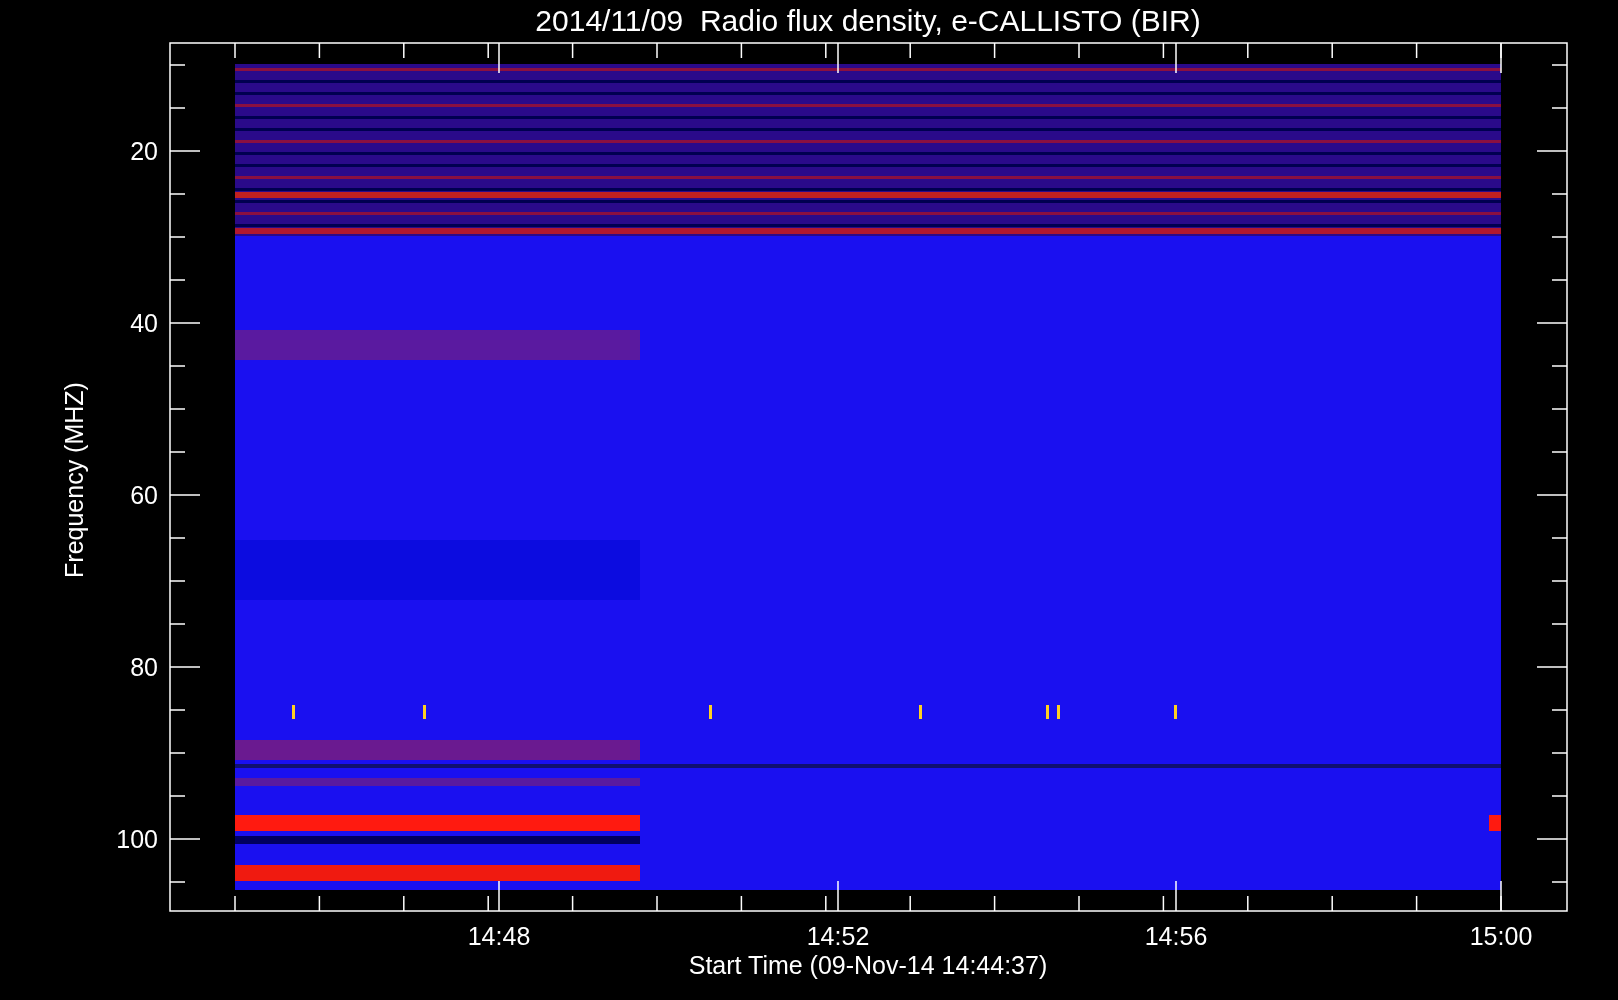  What do you see at coordinates (868, 965) in the screenshot?
I see `axis-label: Start Time (09-Nov-14 14:44:37)` at bounding box center [868, 965].